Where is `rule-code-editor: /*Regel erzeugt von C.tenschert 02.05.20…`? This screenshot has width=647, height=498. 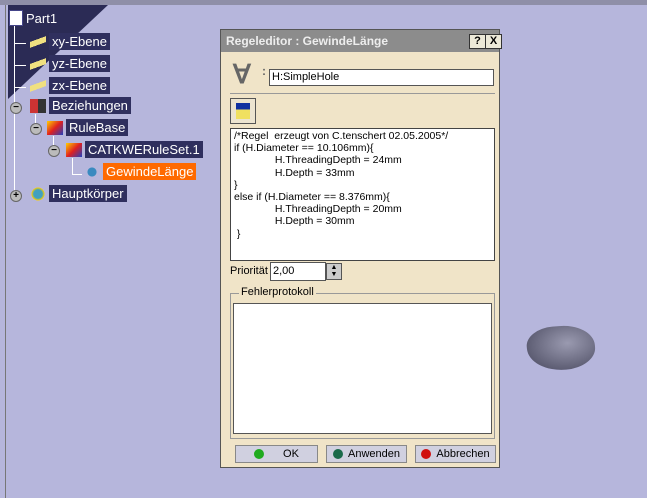
rule-code-editor: /*Regel erzeugt von C.tenschert 02.05.20… is located at coordinates (362, 194).